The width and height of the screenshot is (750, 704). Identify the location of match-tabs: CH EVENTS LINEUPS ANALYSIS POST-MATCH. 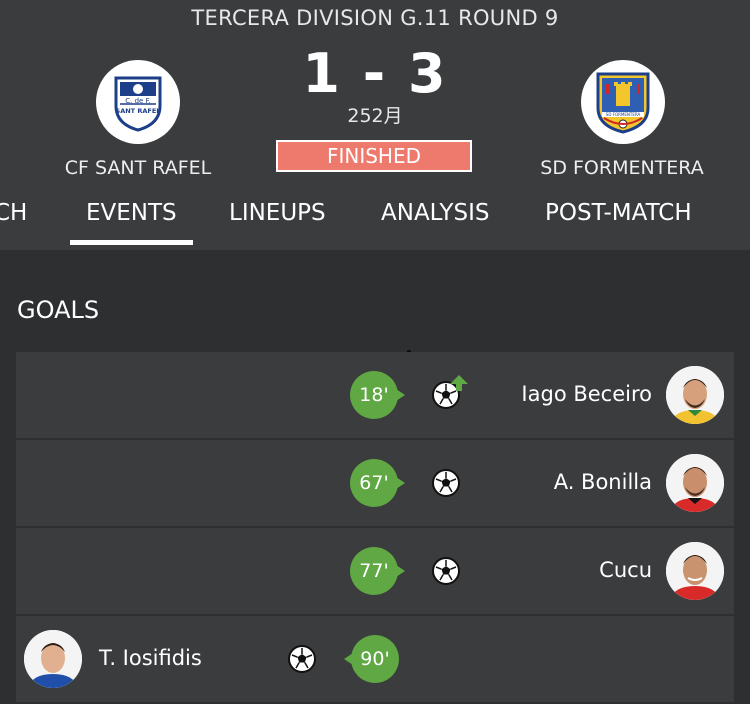
(375, 223).